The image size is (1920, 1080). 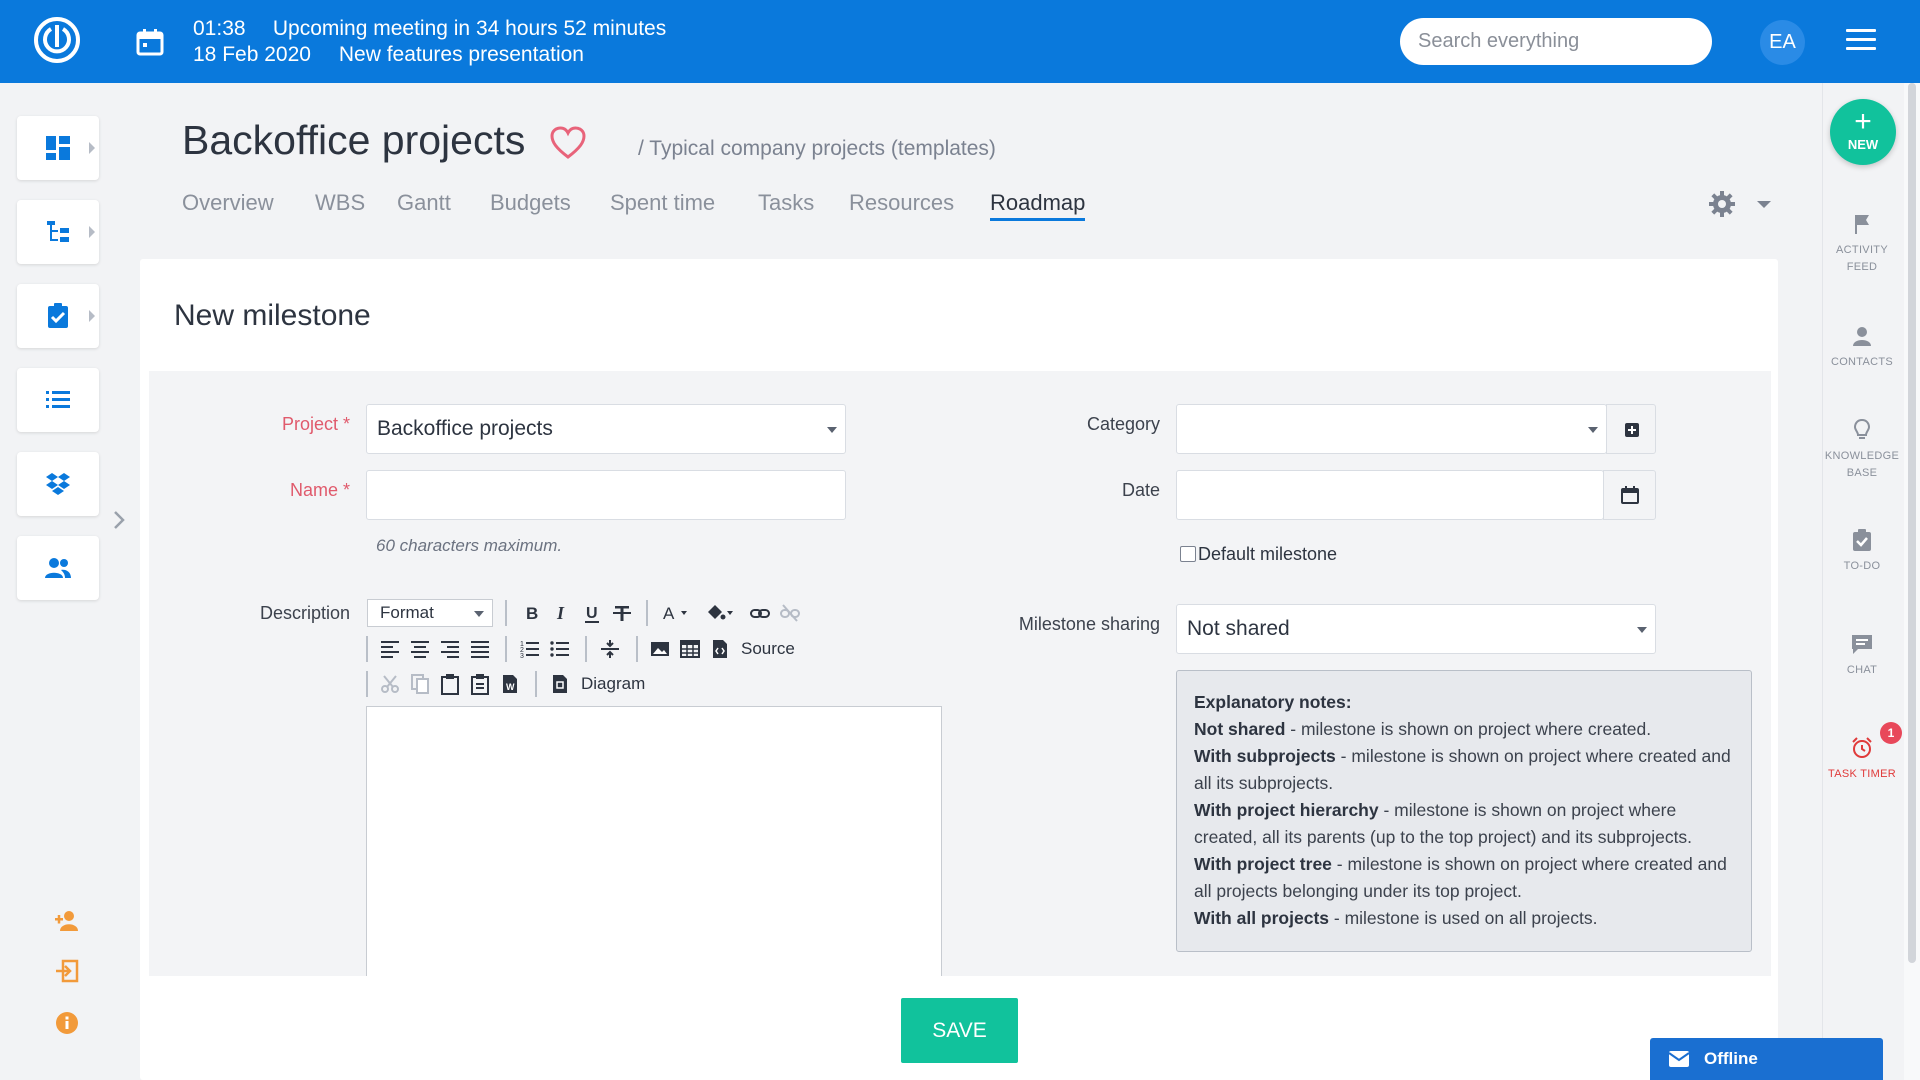 What do you see at coordinates (662, 203) in the screenshot?
I see `tab-spent-time: Spent time` at bounding box center [662, 203].